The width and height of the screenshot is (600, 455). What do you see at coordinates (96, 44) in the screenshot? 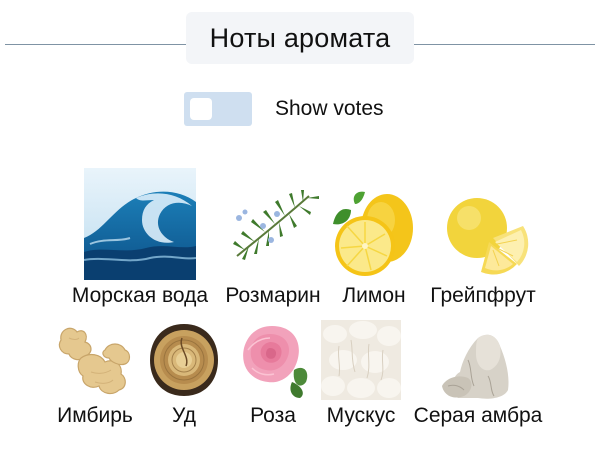
I see `header-divider-left` at bounding box center [96, 44].